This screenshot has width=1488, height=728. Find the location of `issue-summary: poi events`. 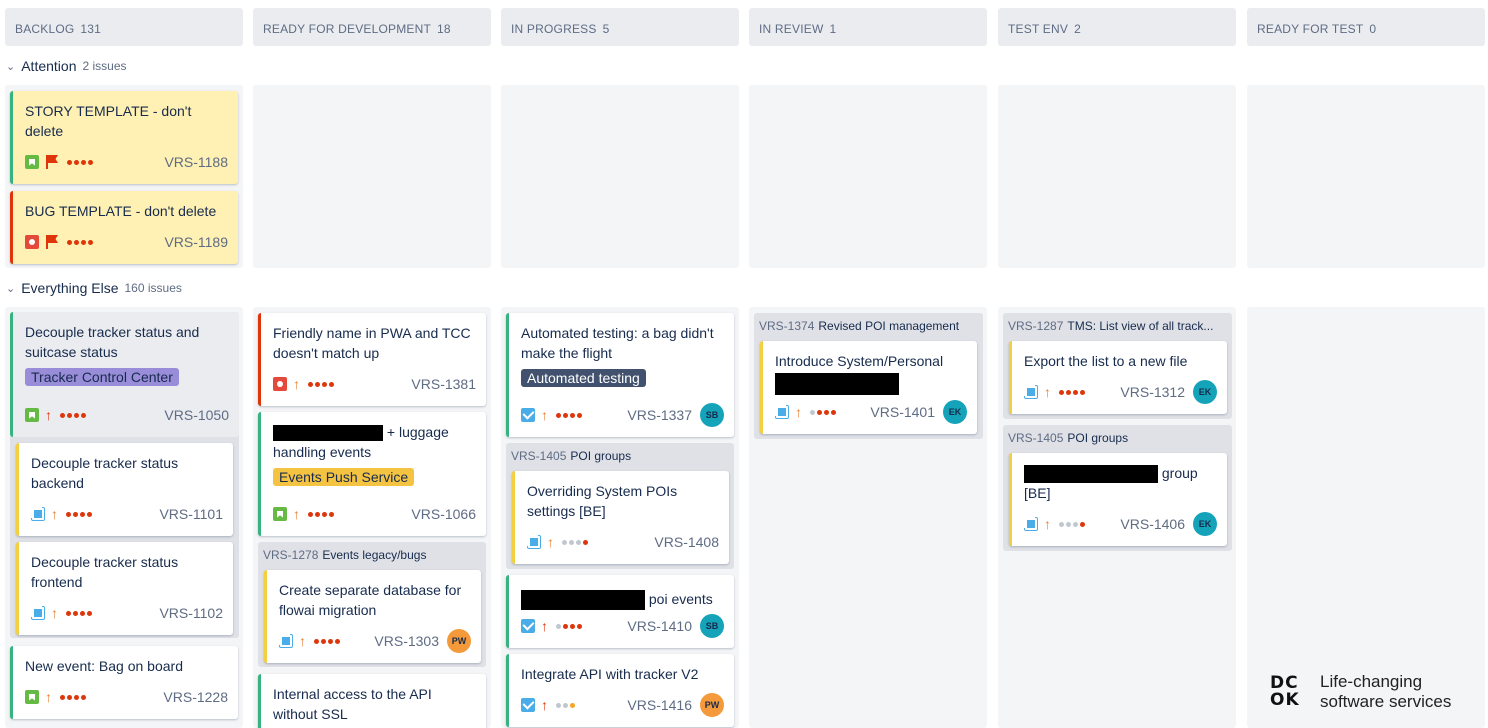

issue-summary: poi events is located at coordinates (621, 600).